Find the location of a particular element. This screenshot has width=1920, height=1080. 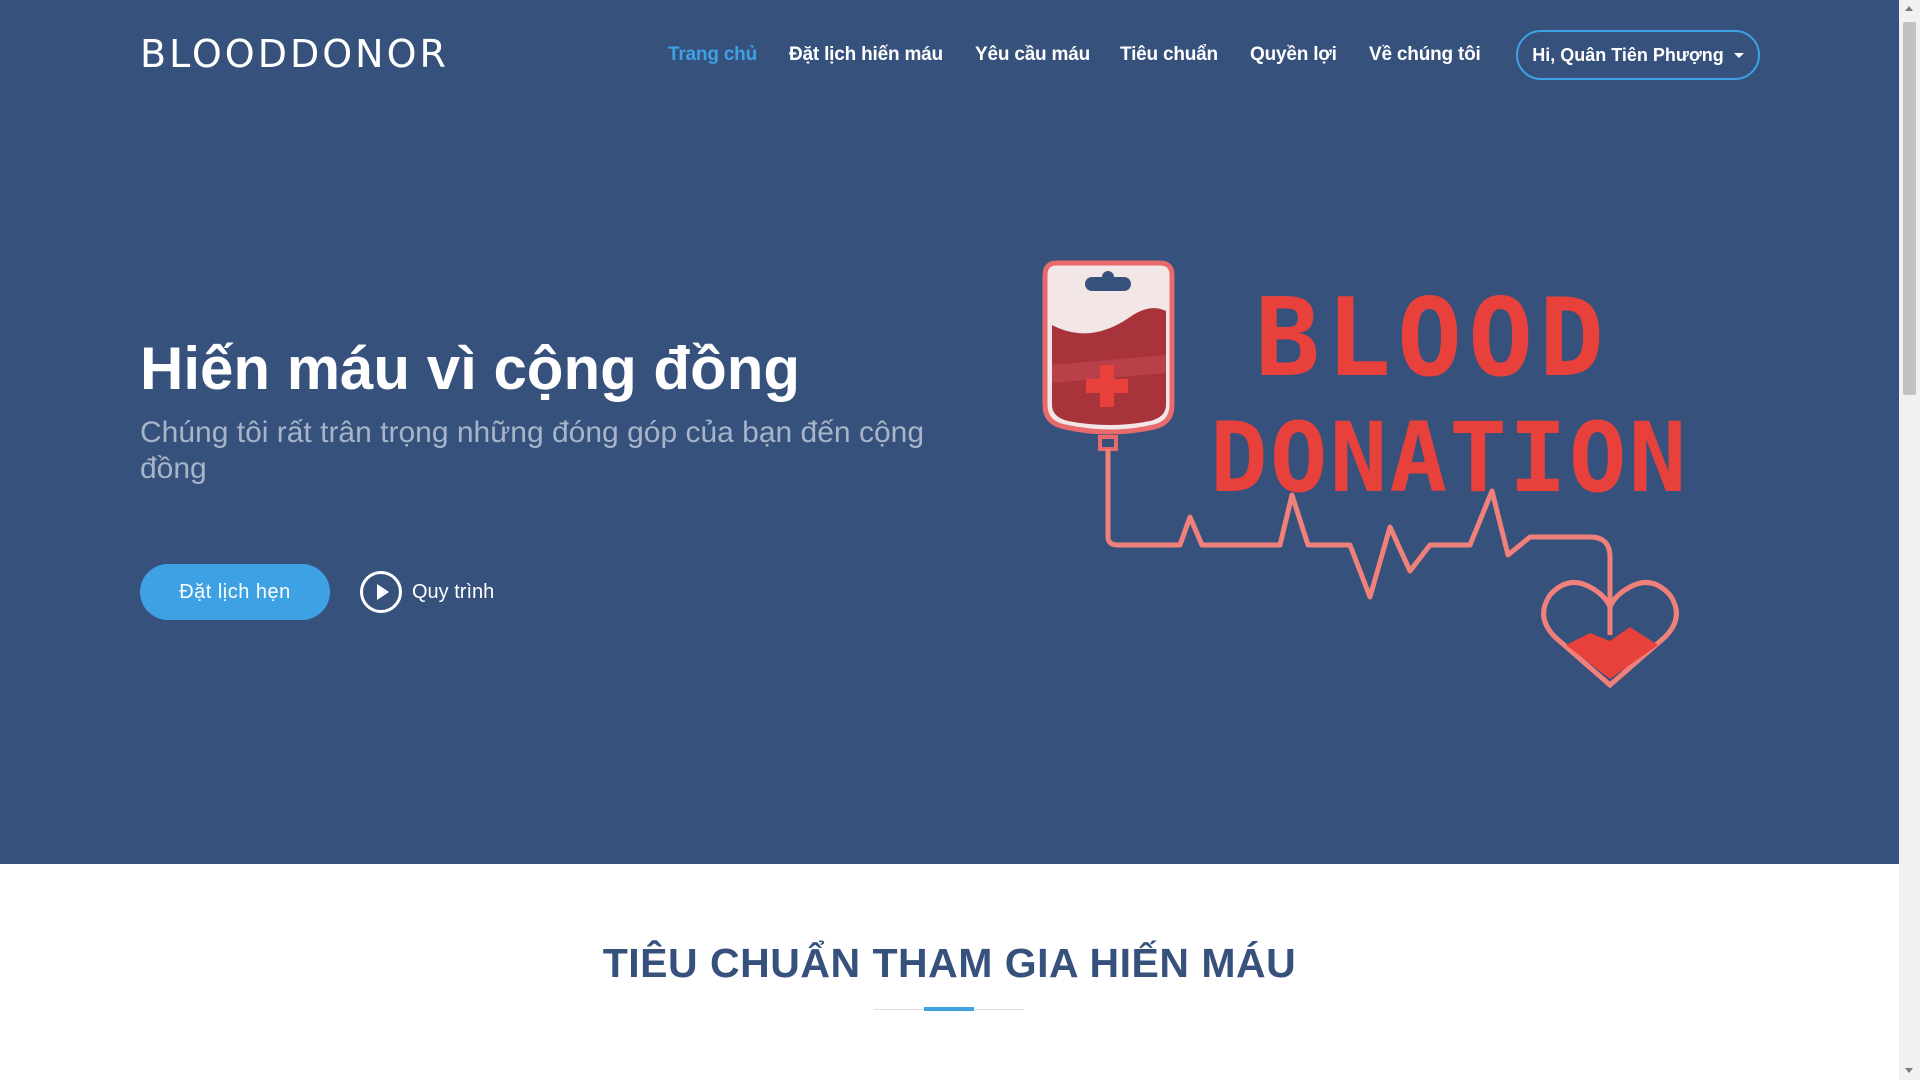

scroll-up-icon is located at coordinates (1909, 8).